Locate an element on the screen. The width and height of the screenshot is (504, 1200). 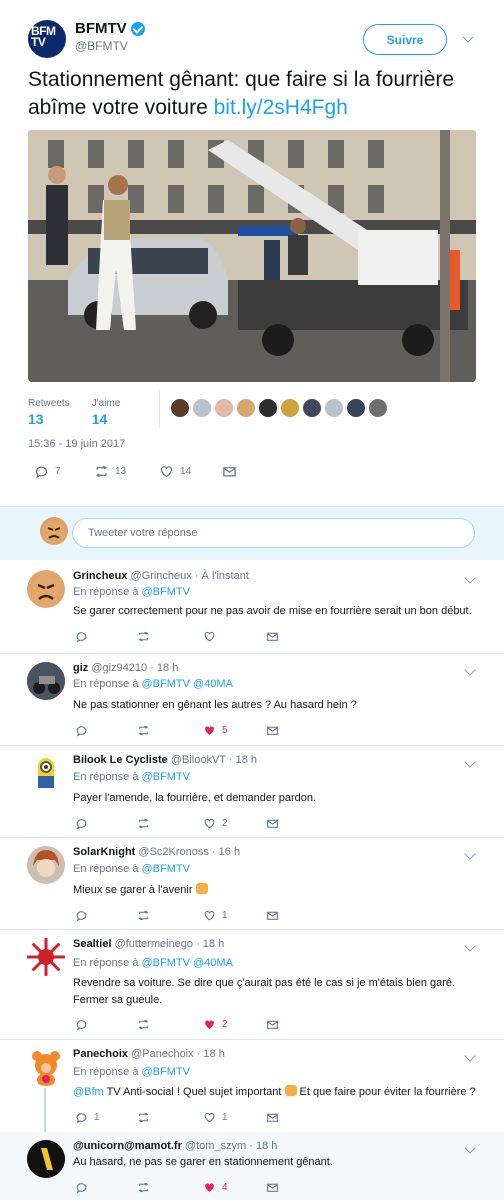
reply-author-meta: @Grincheux · À l'instant is located at coordinates (189, 576).